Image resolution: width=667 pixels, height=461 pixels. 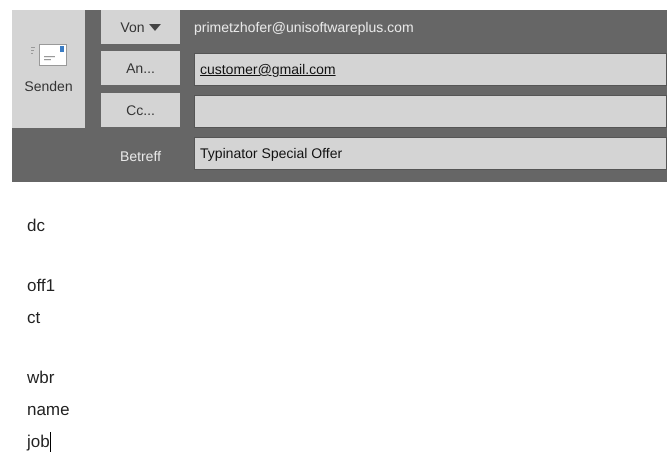 I want to click on from-button: Von, so click(x=140, y=27).